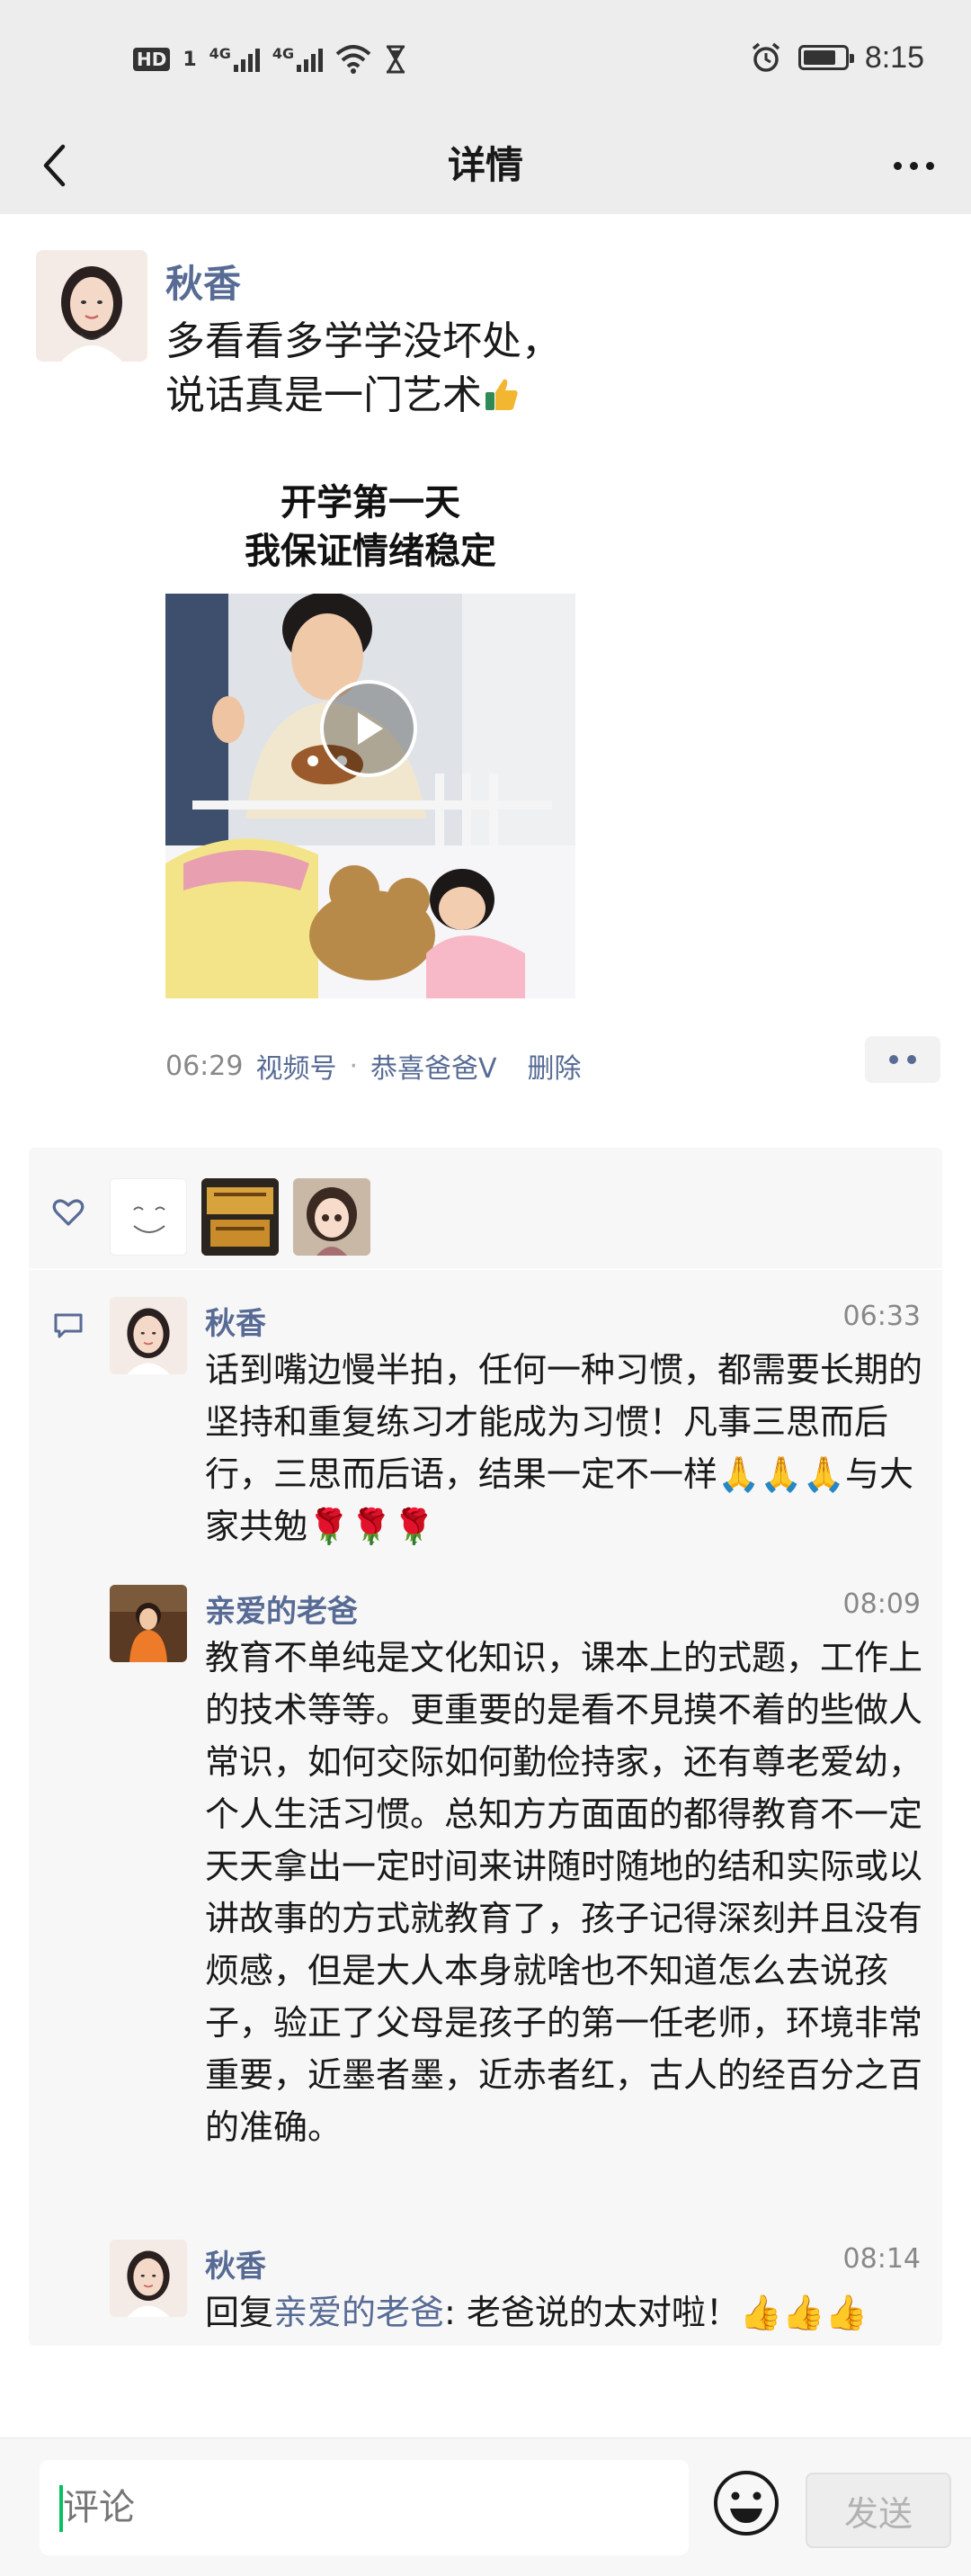  What do you see at coordinates (485, 58) in the screenshot?
I see `status-bar: HD 1 4G 4G 8:15` at bounding box center [485, 58].